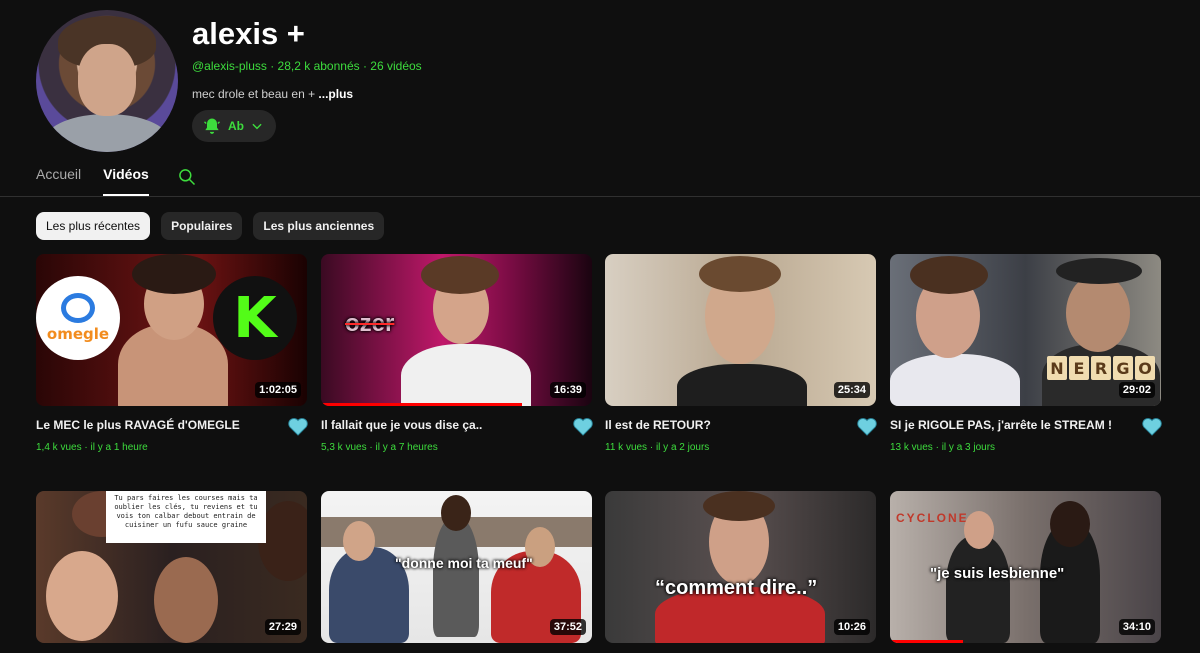 The height and width of the screenshot is (653, 1200). Describe the element at coordinates (456, 425) in the screenshot. I see `video-title: Il fallait que je vous dise ça..` at that location.